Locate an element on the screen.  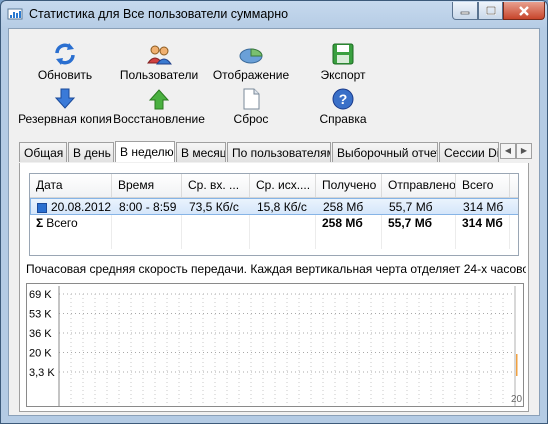
restore-label: Восстановление is located at coordinates (159, 119).